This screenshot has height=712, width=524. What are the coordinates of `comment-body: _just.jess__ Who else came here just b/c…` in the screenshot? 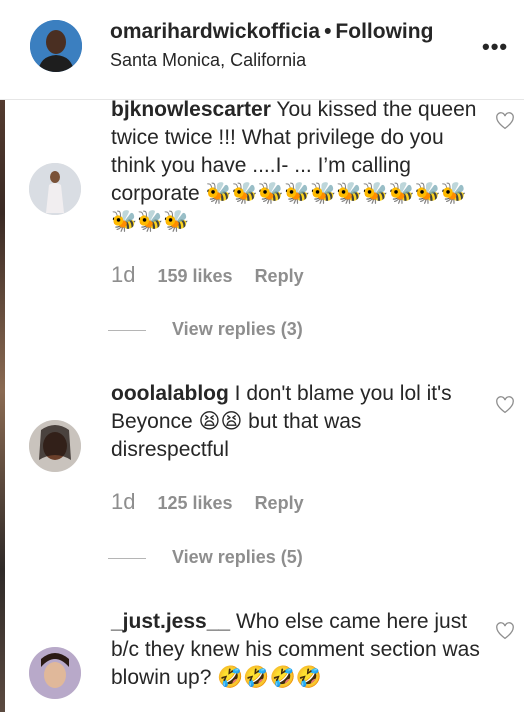 It's located at (296, 650).